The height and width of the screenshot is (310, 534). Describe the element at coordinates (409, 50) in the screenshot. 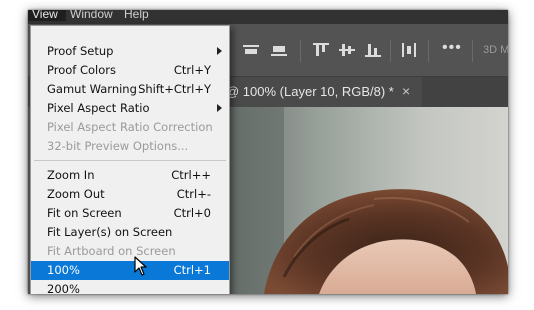

I see `distribute-icon` at that location.